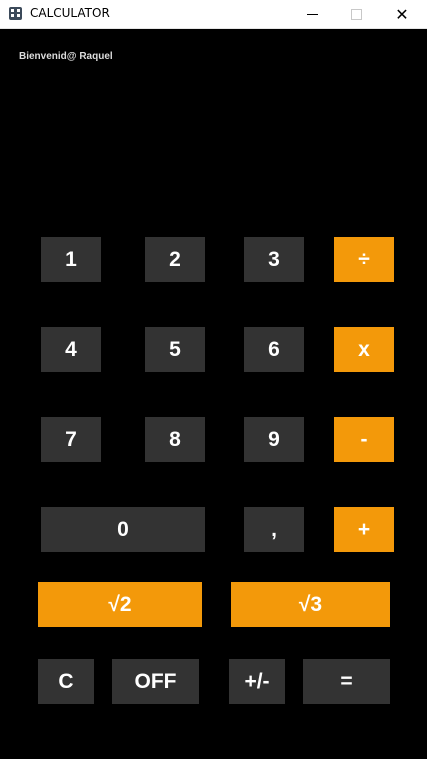 Image resolution: width=427 pixels, height=759 pixels. I want to click on minimize-button, so click(312, 14).